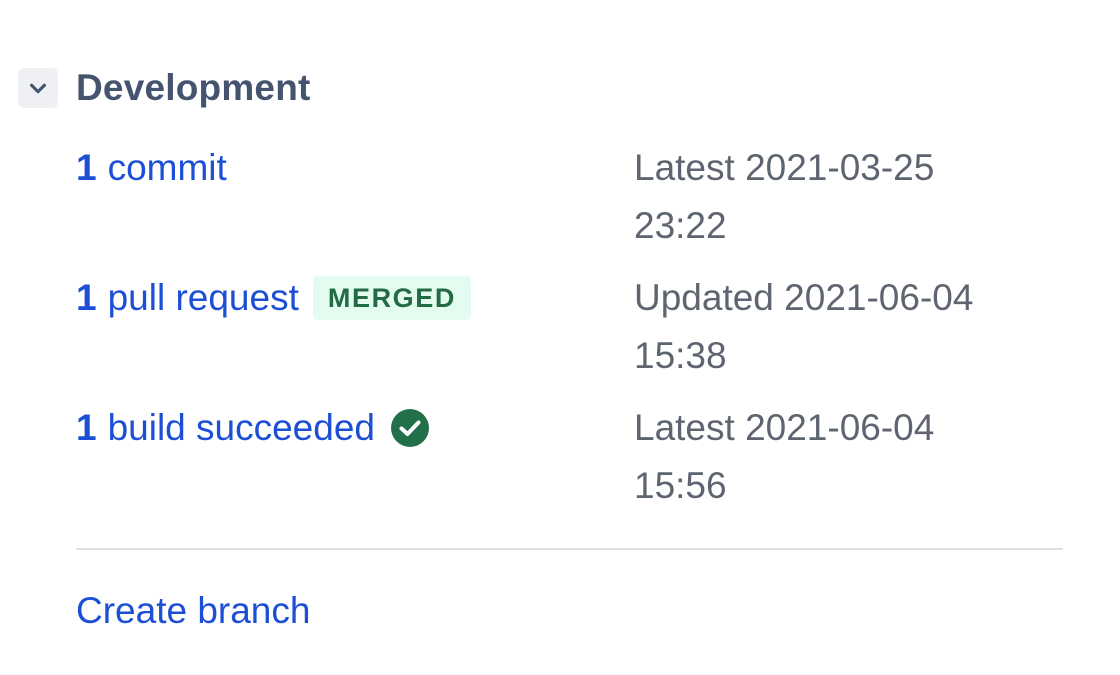 This screenshot has width=1120, height=675. Describe the element at coordinates (167, 167) in the screenshot. I see `commits-label: commit` at that location.